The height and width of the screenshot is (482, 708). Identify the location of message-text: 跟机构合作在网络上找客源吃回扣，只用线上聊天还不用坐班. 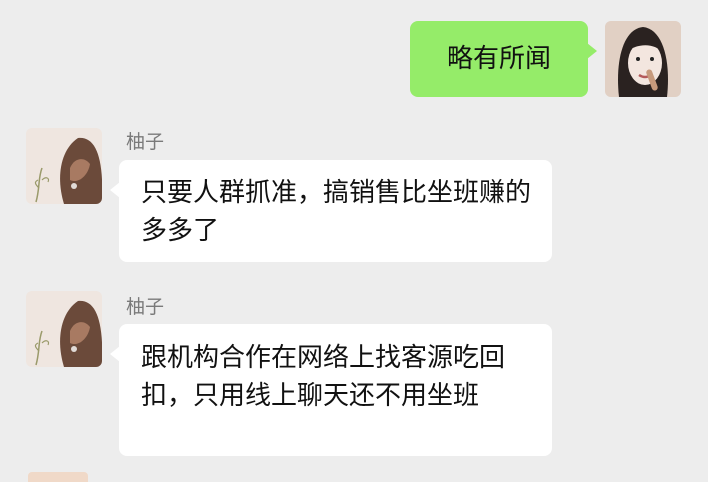
(323, 377).